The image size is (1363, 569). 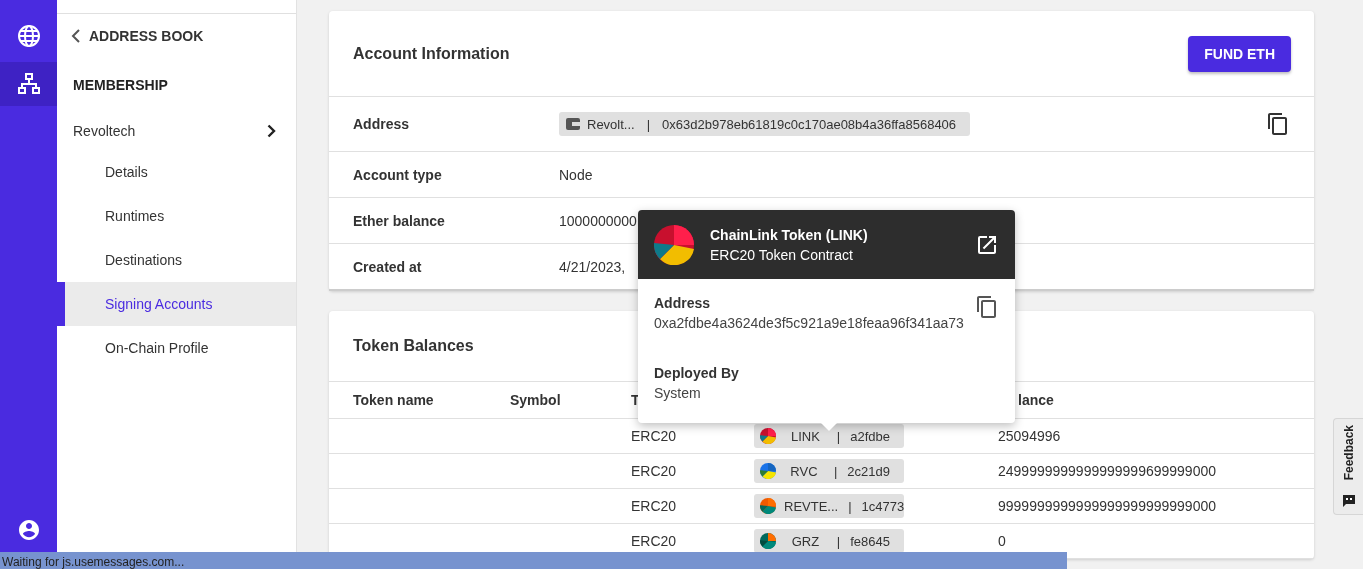 I want to click on field-value: 0xa2fdbe4a3624de3f5c921a9e18feaa96f341aa73, so click(x=809, y=323).